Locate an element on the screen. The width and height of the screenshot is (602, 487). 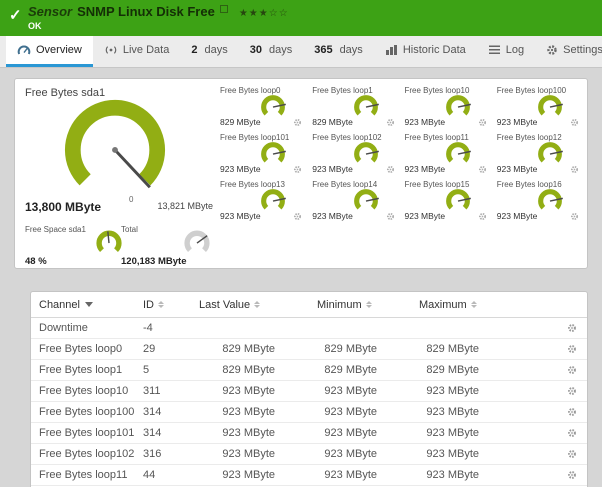
mini-gauge-tile: Free Bytes loop100 923 MByte is located at coordinates (537, 106).